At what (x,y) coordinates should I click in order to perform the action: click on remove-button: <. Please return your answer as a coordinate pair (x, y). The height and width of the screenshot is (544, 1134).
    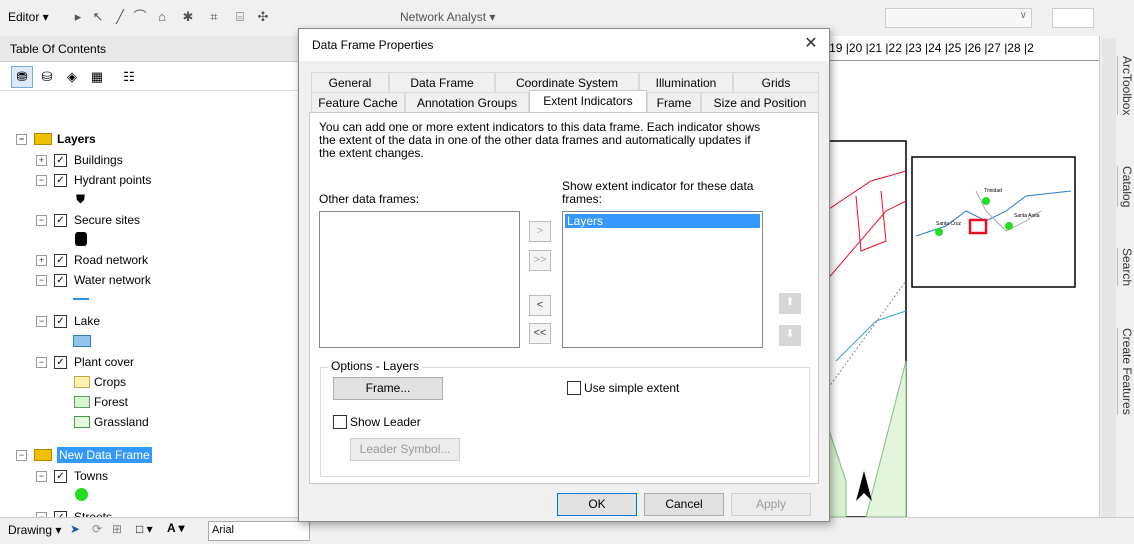
    Looking at the image, I should click on (540, 305).